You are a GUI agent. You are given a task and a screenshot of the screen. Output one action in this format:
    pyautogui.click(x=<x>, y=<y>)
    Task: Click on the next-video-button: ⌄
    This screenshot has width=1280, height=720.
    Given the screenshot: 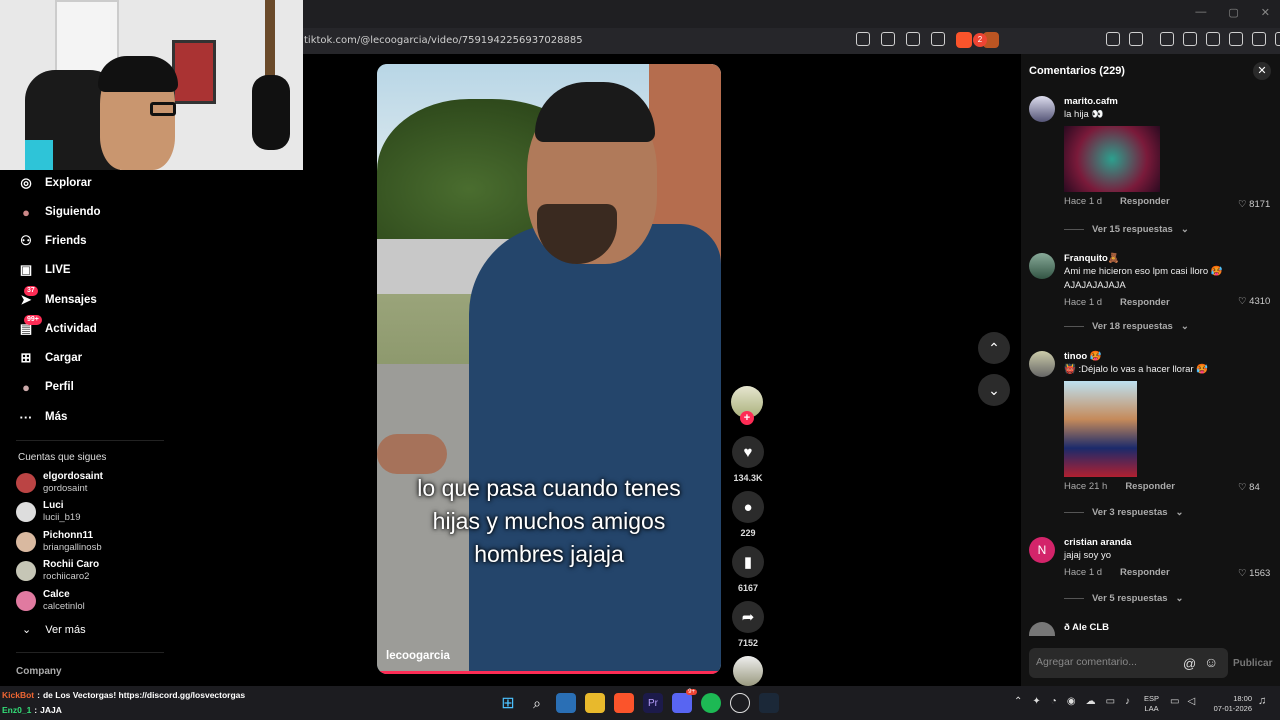 What is the action you would take?
    pyautogui.click(x=994, y=390)
    